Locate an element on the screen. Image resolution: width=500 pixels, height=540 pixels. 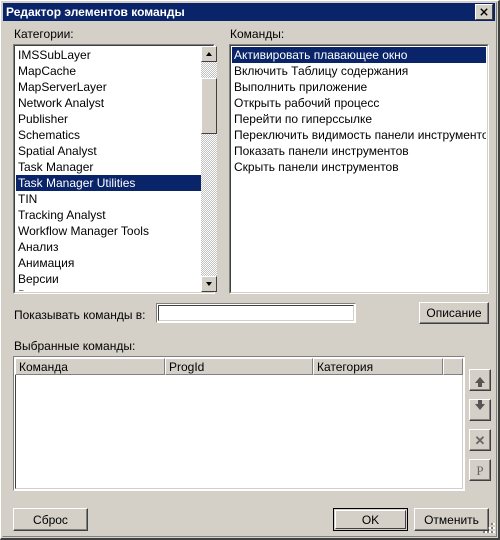
command-list-item: Показать панели инструментов is located at coordinates (359, 151).